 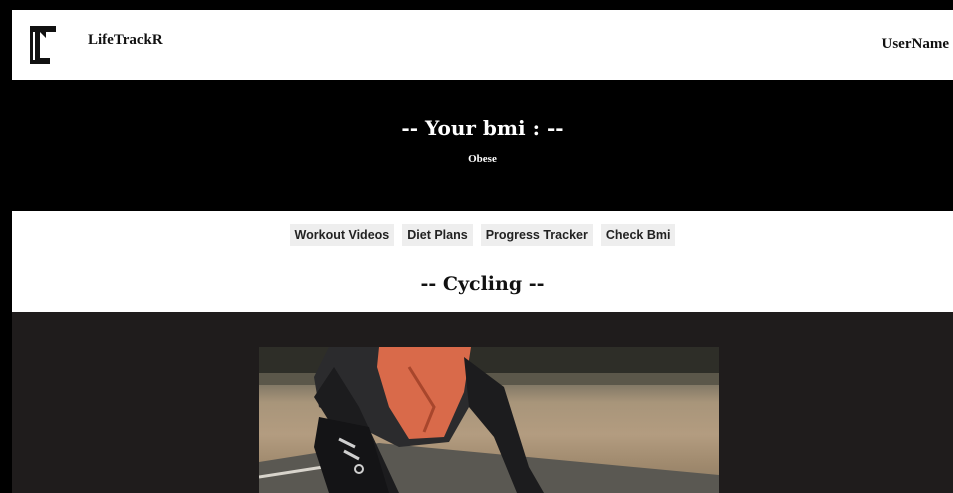 I want to click on brand-name: LifeTrackR, so click(x=125, y=40).